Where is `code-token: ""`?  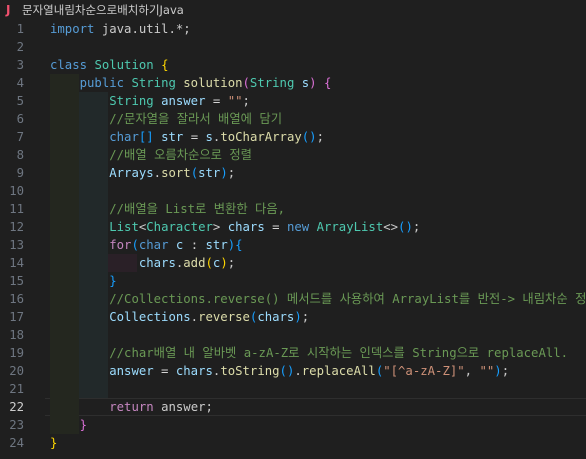 code-token: "" is located at coordinates (235, 101).